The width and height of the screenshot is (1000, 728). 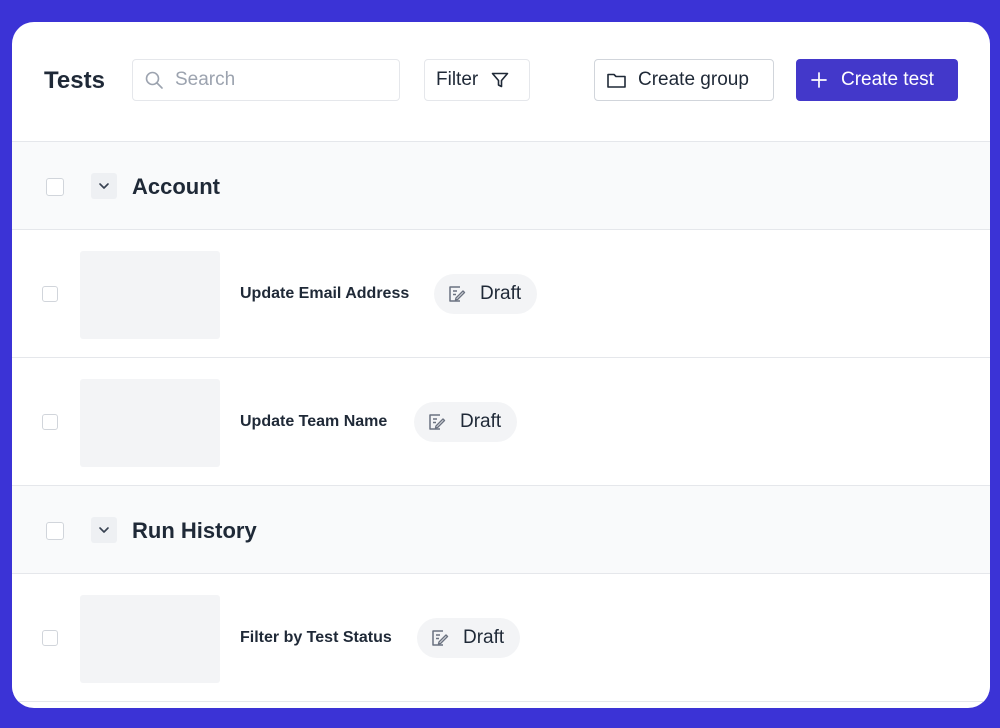 What do you see at coordinates (313, 421) in the screenshot?
I see `test-name: Update Team Name` at bounding box center [313, 421].